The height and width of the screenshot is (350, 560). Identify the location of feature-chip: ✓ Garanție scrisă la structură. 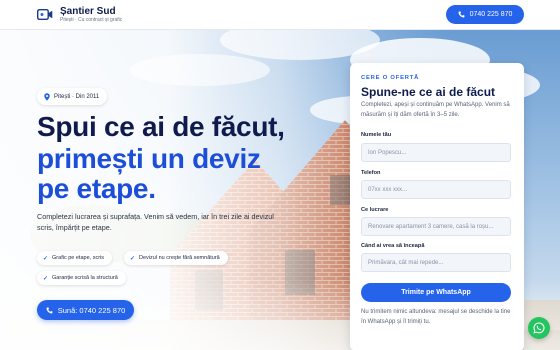
(81, 278).